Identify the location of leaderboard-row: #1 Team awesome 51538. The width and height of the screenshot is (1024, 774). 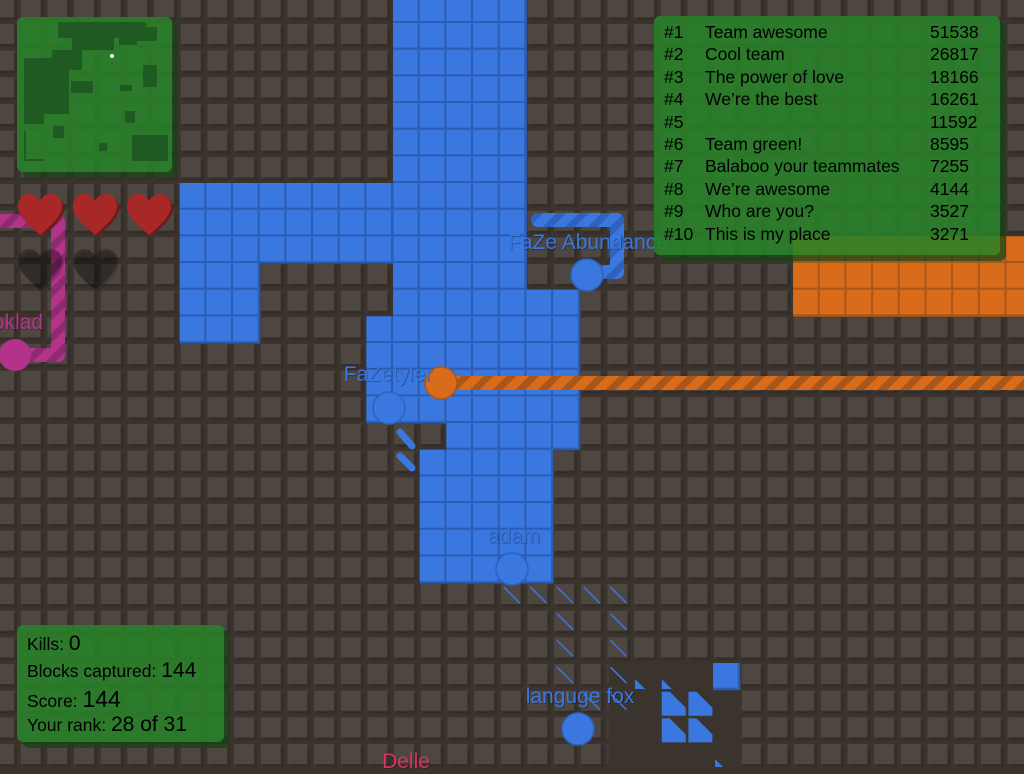
(827, 33).